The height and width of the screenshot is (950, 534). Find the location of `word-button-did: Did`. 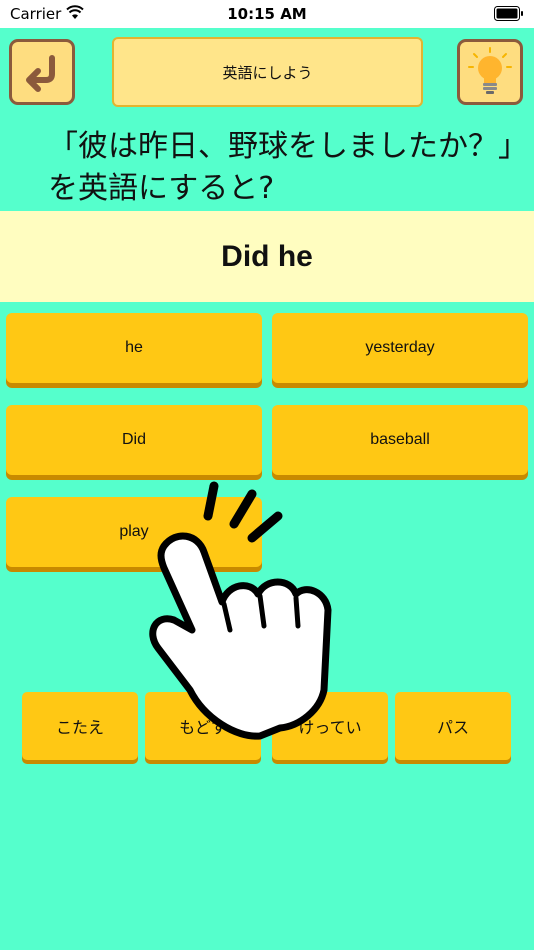

word-button-did: Did is located at coordinates (134, 440).